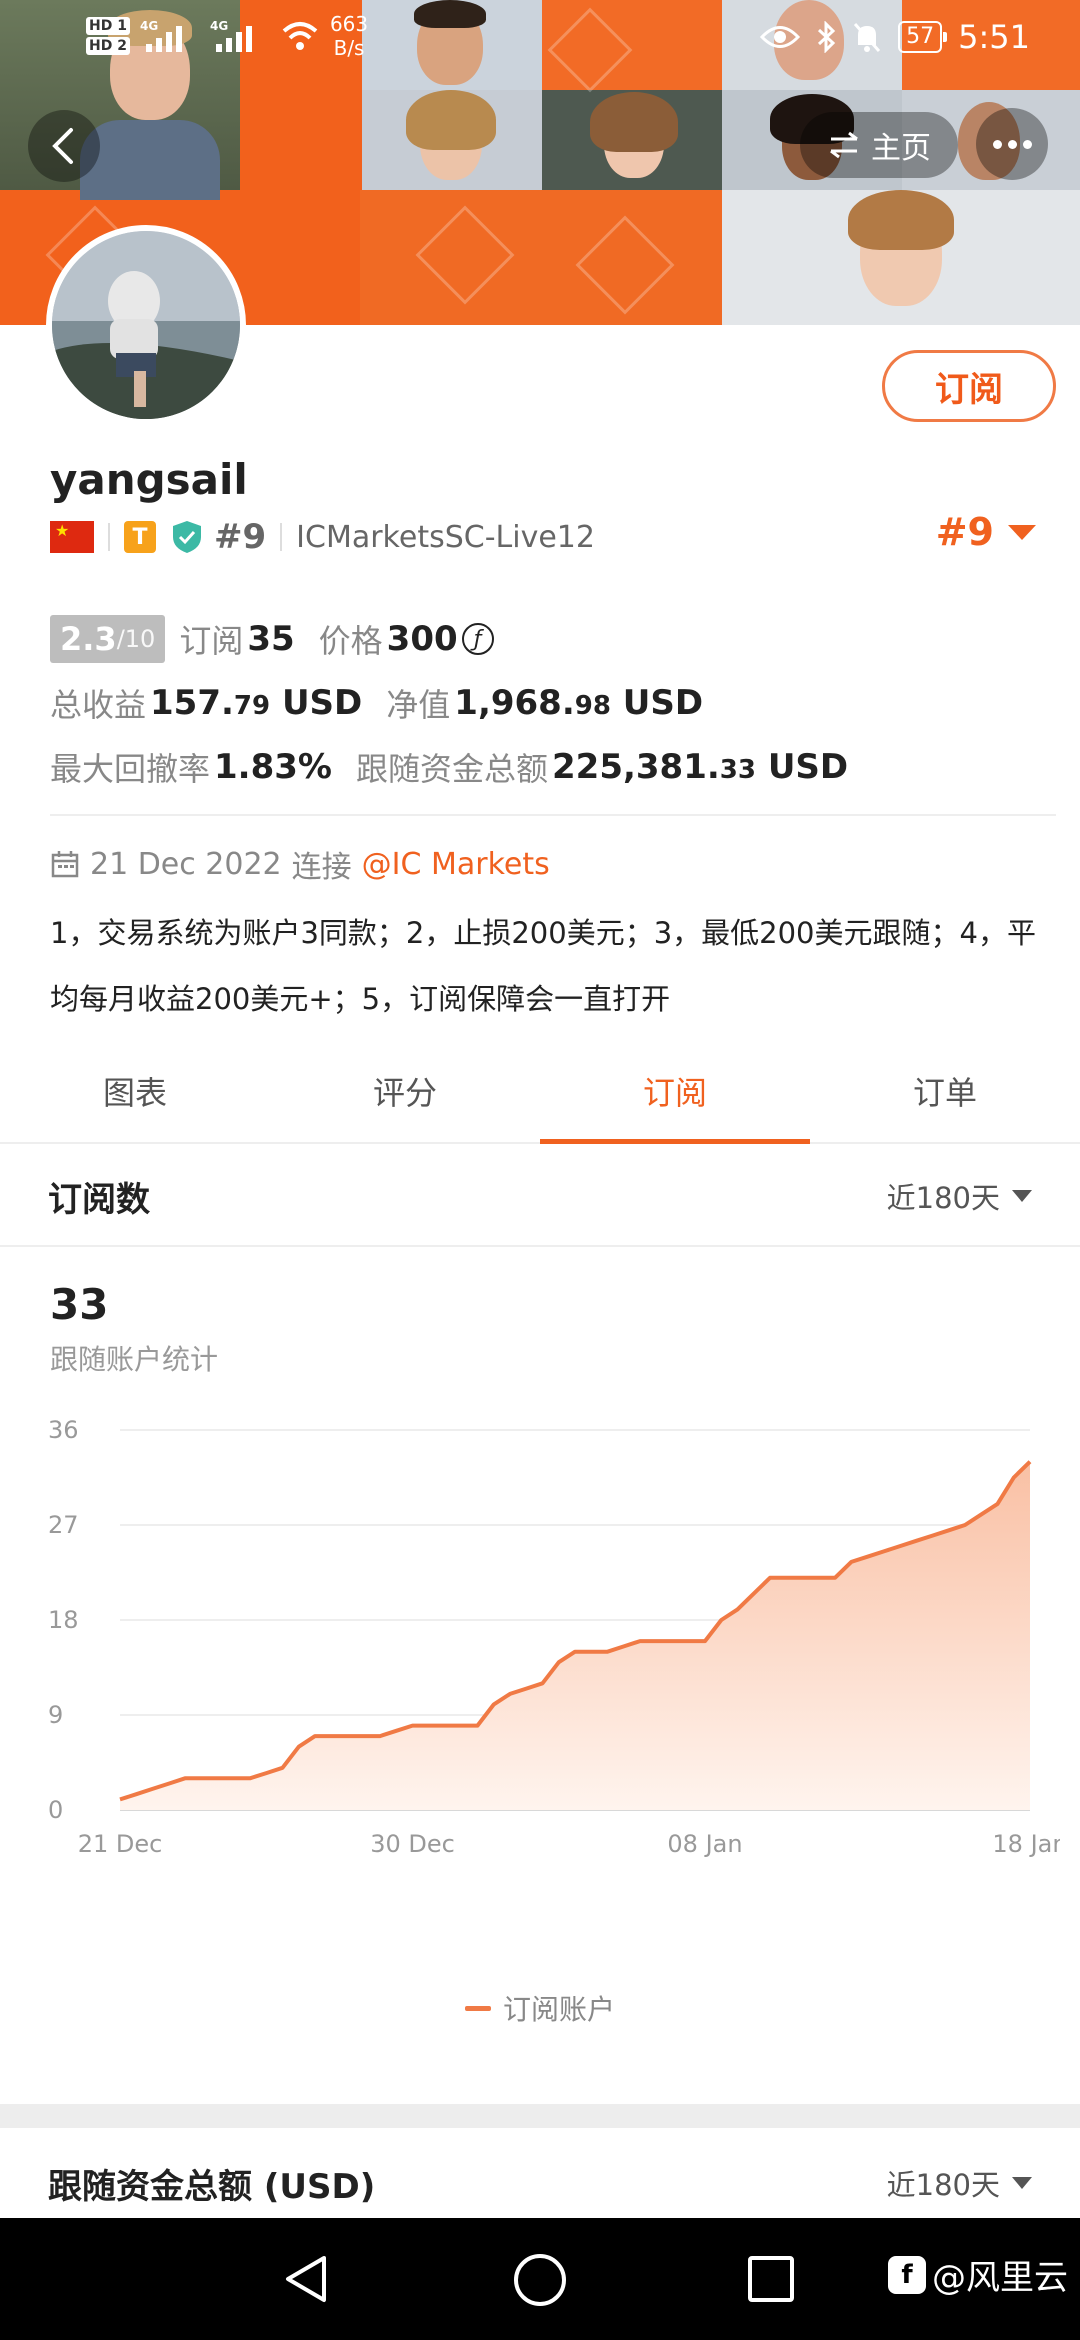  I want to click on calendar-icon, so click(65, 864).